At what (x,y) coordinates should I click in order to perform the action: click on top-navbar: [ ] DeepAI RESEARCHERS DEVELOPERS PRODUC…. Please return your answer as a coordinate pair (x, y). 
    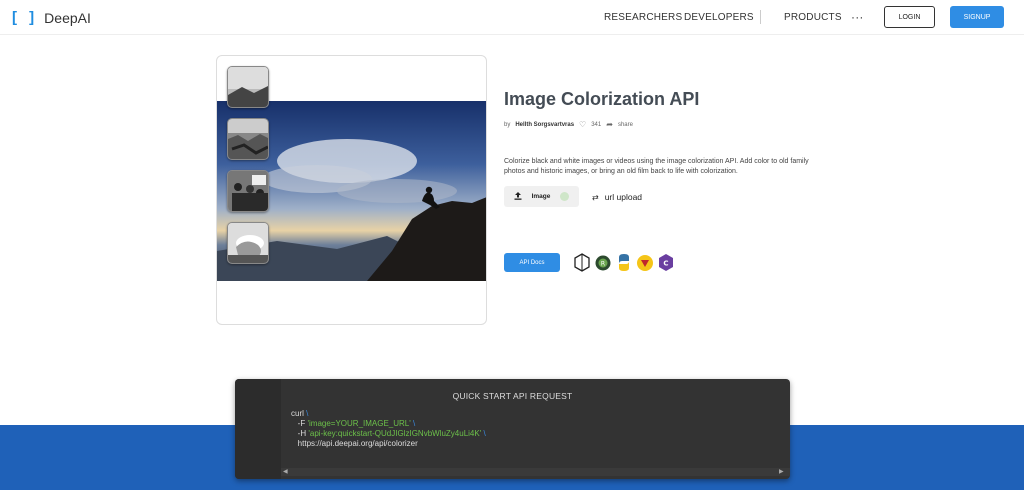
    Looking at the image, I should click on (512, 17).